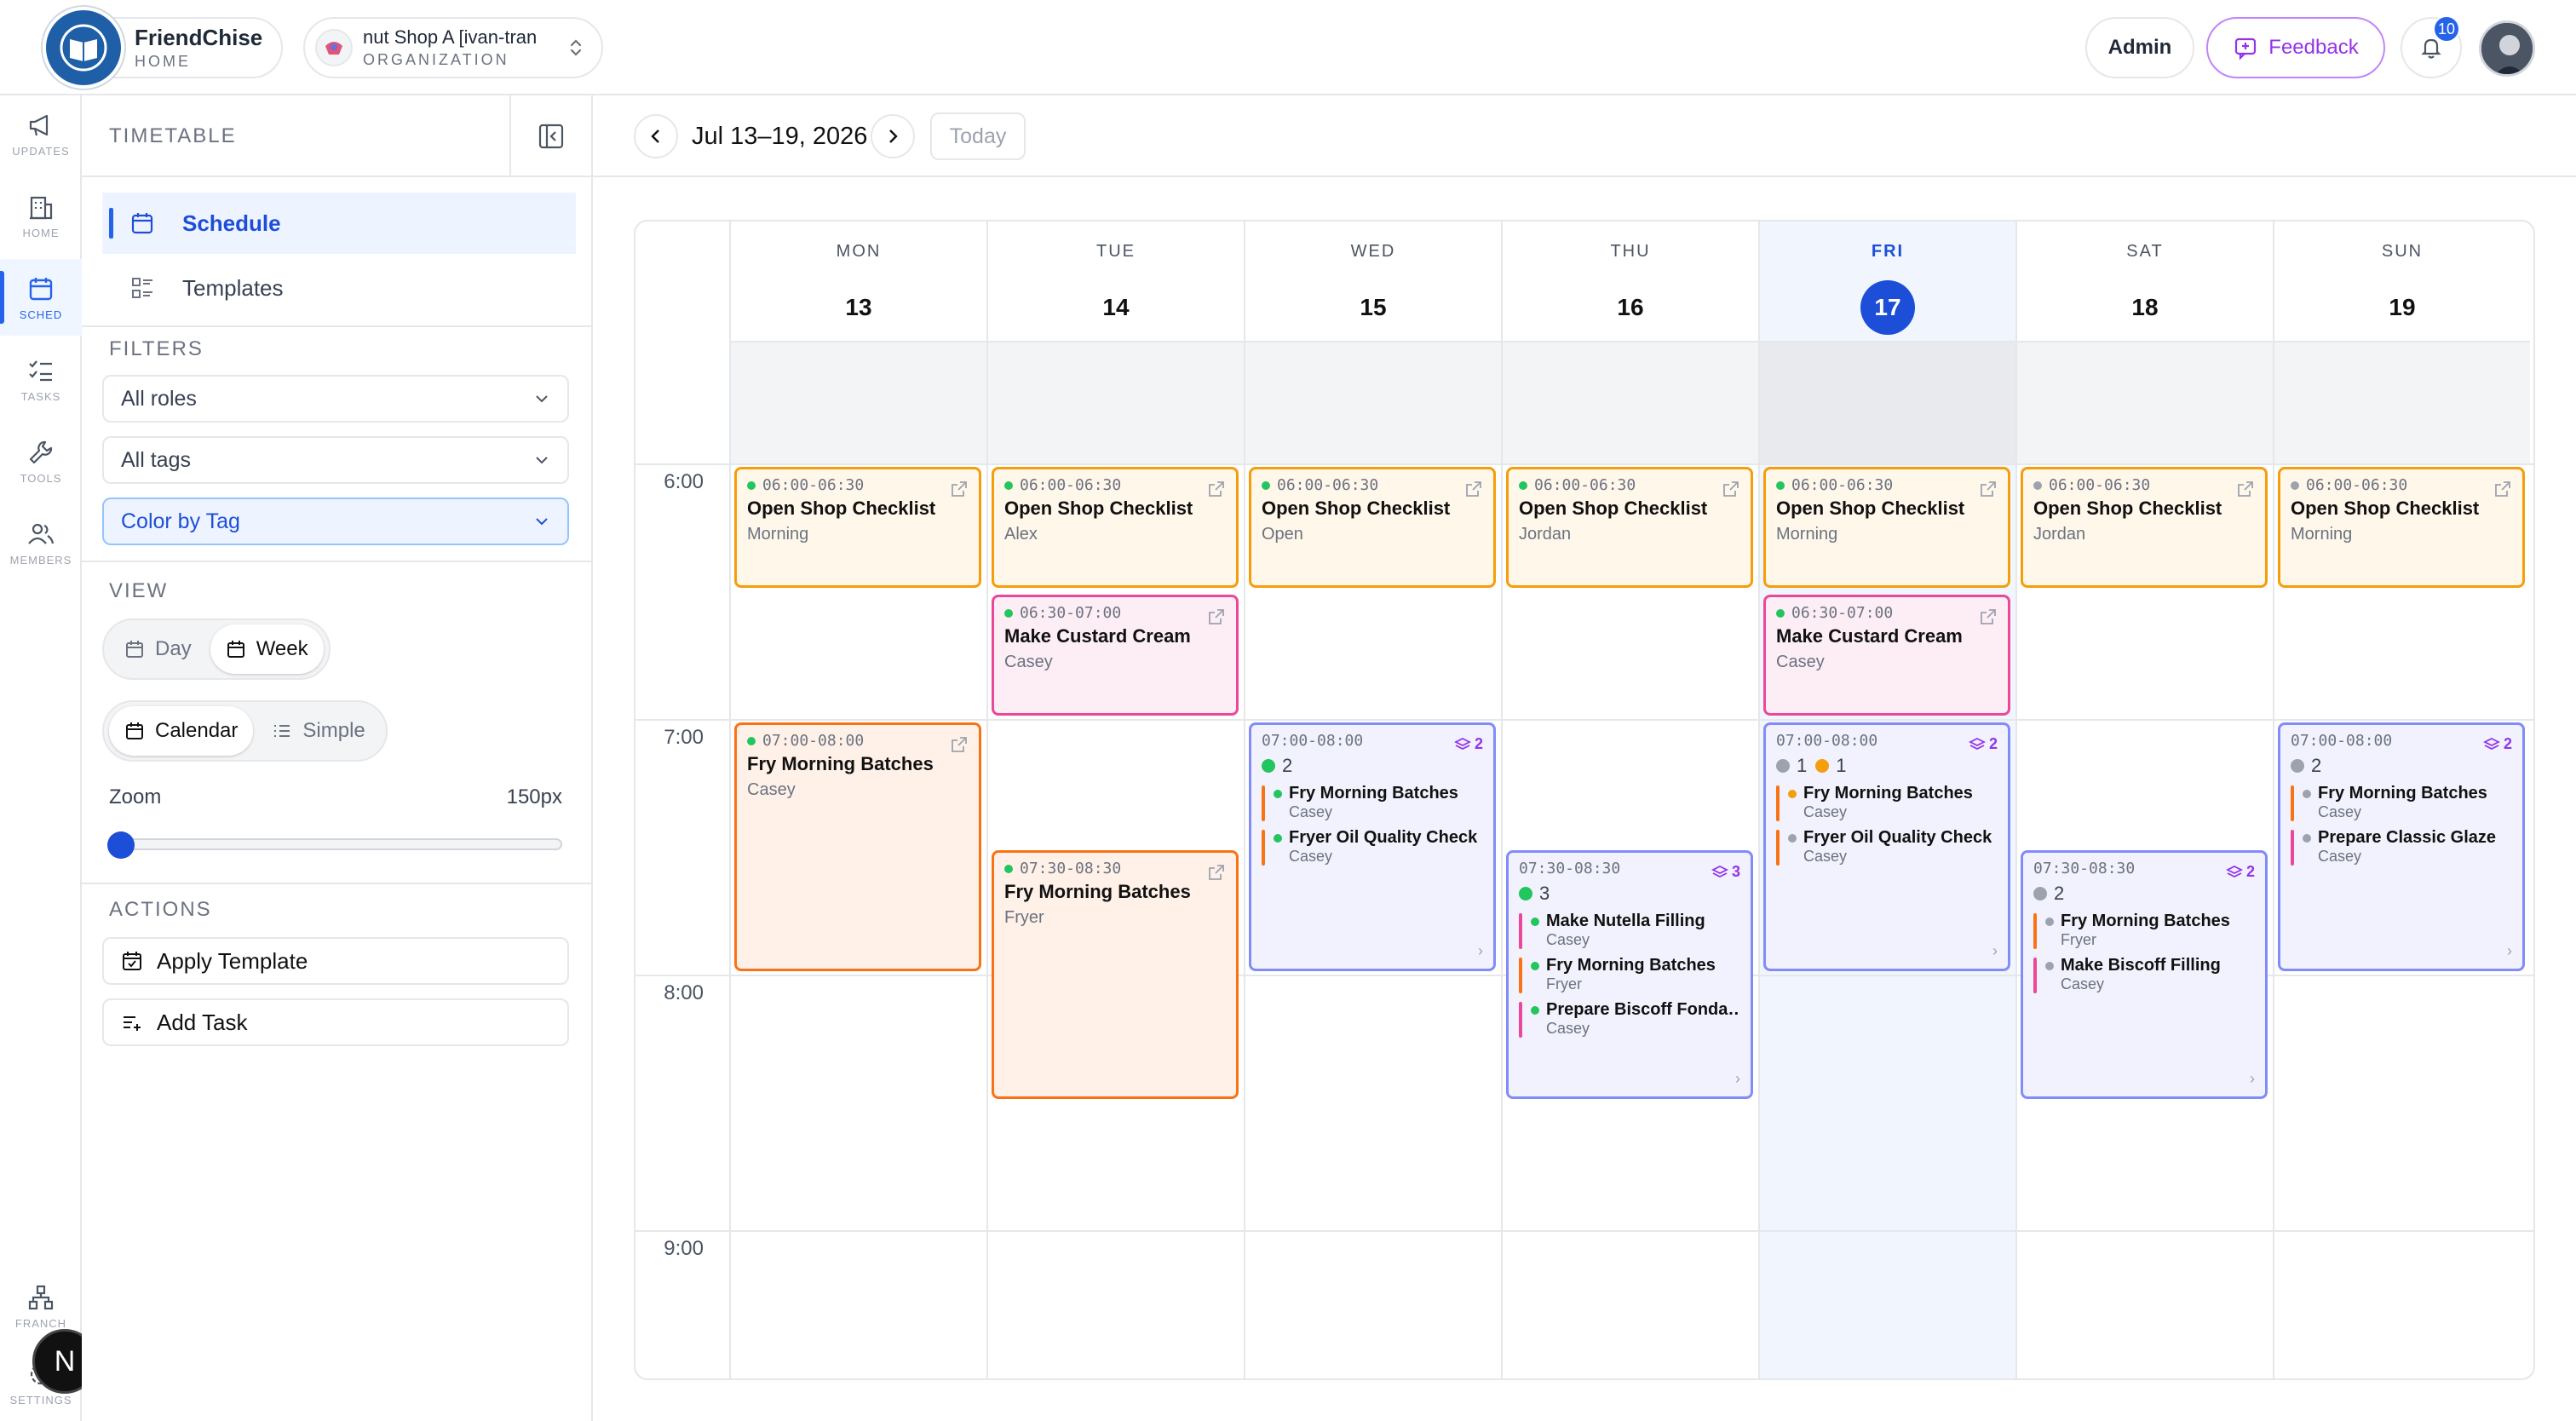 Image resolution: width=2576 pixels, height=1421 pixels. I want to click on tags-select: All tags, so click(336, 460).